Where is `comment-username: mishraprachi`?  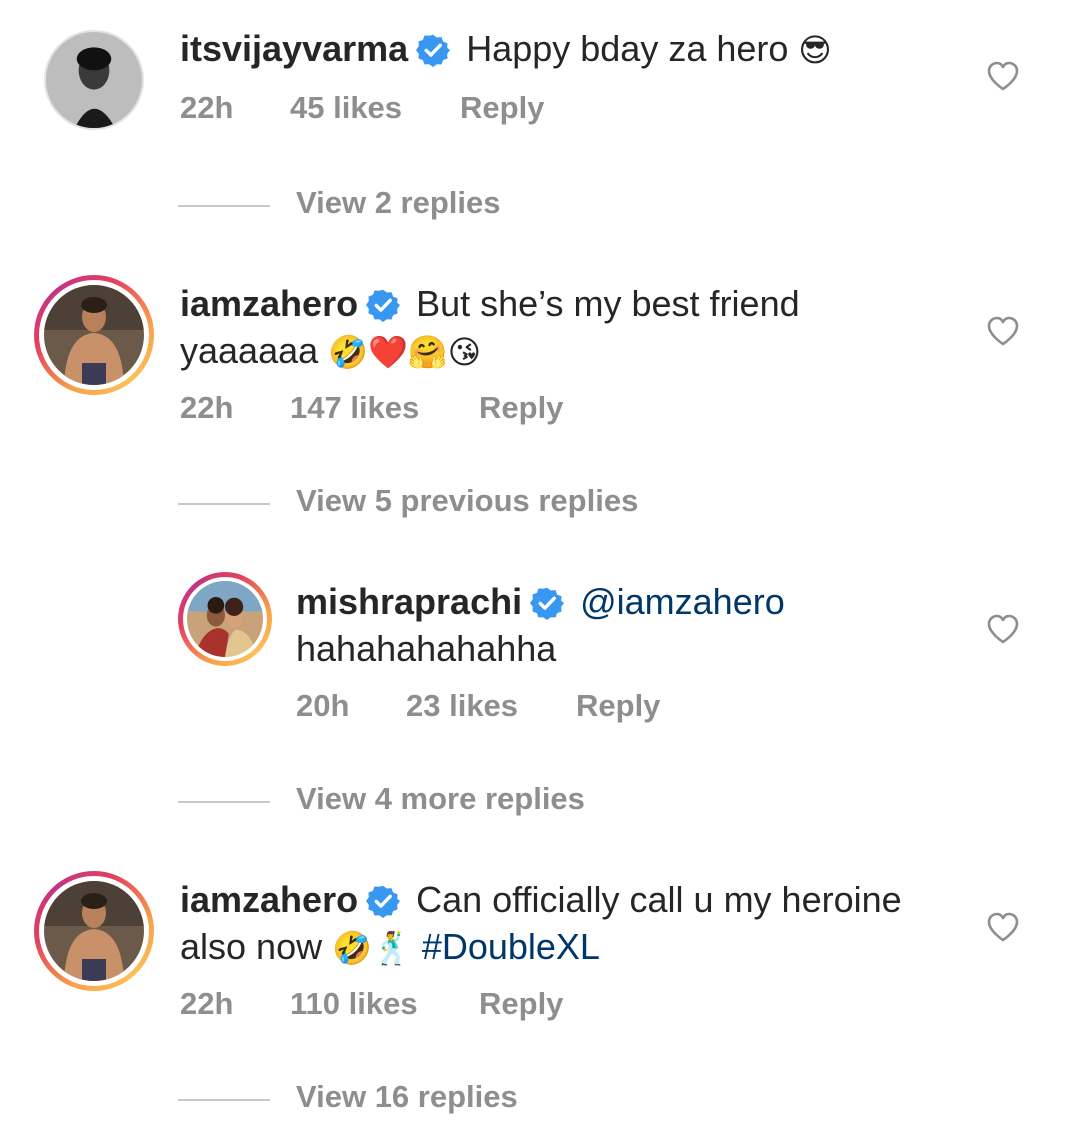 comment-username: mishraprachi is located at coordinates (409, 601).